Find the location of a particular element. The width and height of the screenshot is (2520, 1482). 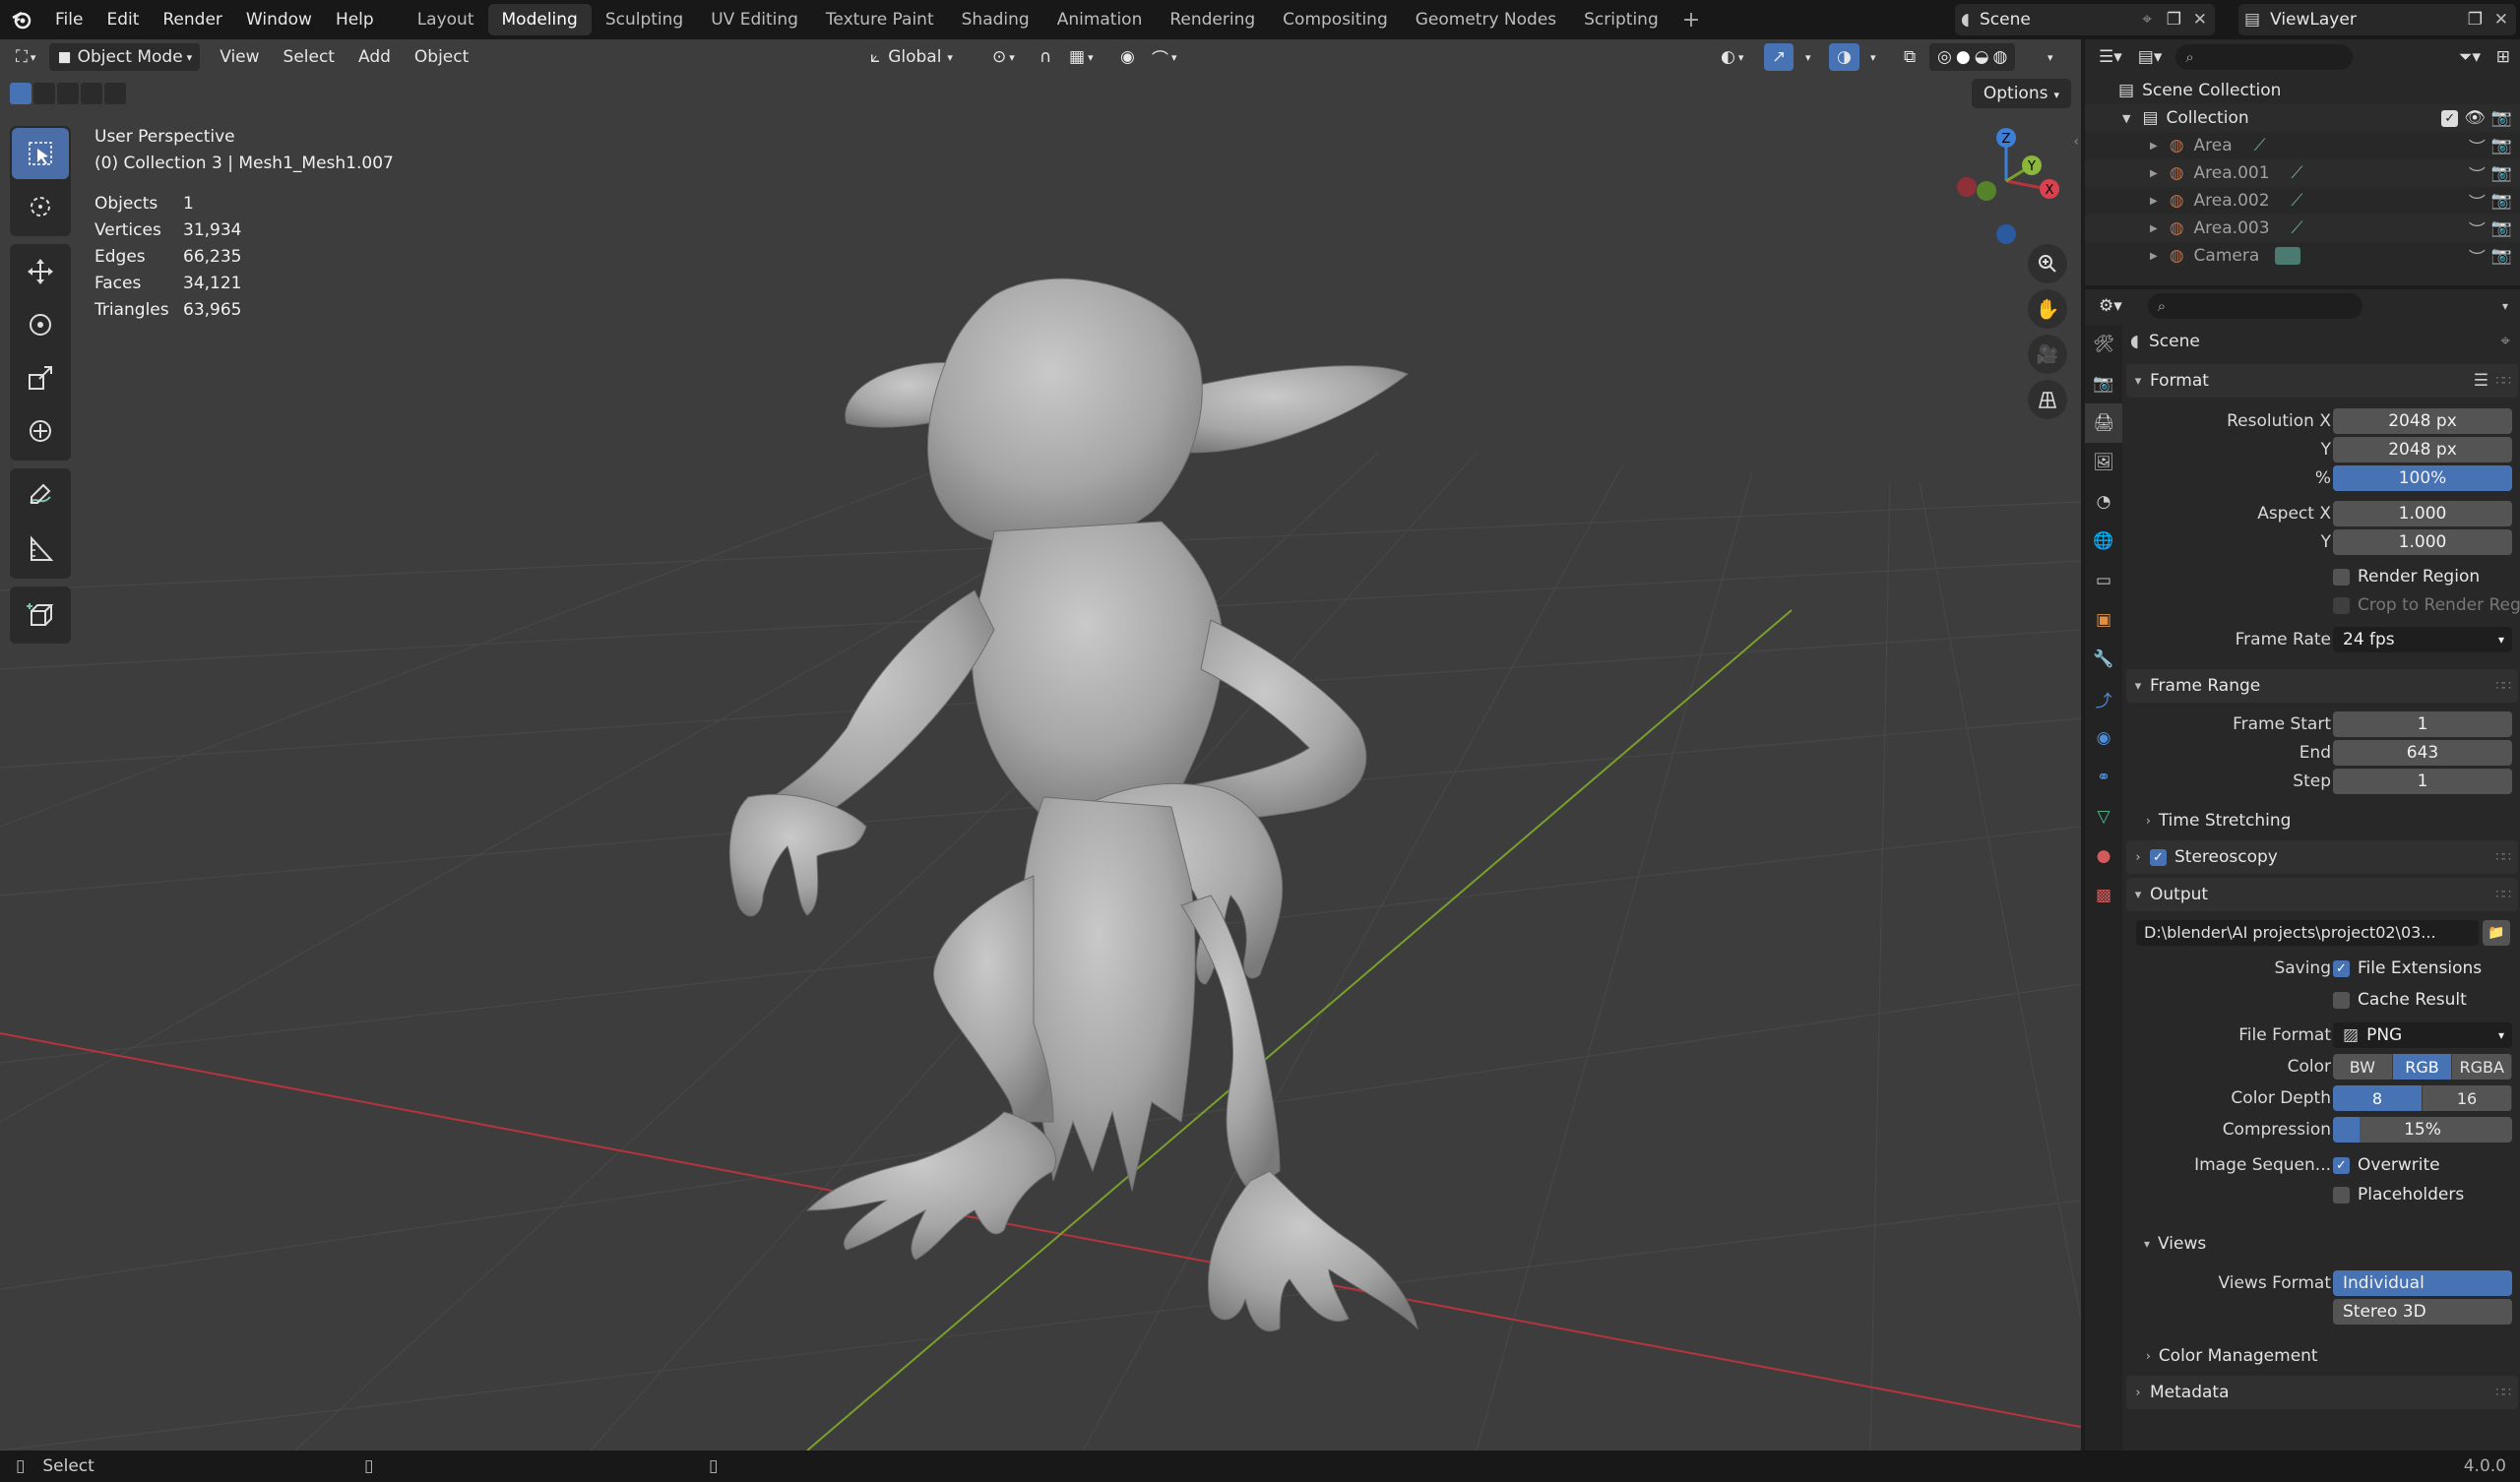

stereoscopy-panel-header: › ✓ Stereoscopy ∷∷ is located at coordinates (2322, 857).